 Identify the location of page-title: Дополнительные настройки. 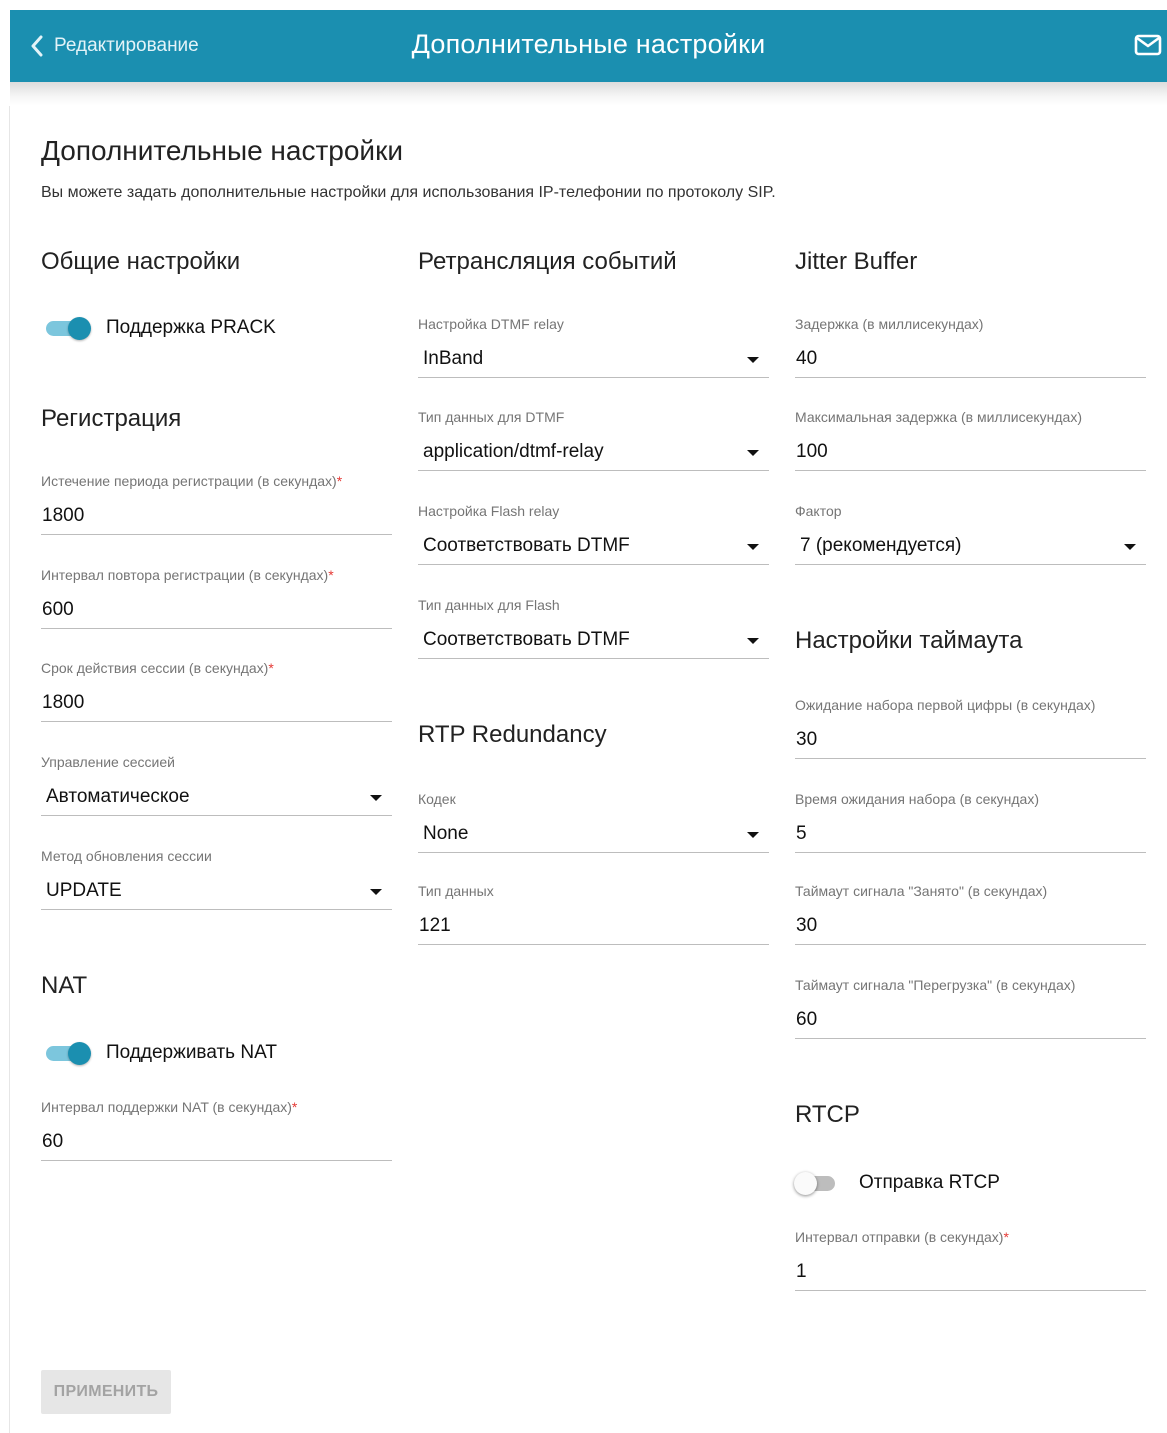
(222, 150).